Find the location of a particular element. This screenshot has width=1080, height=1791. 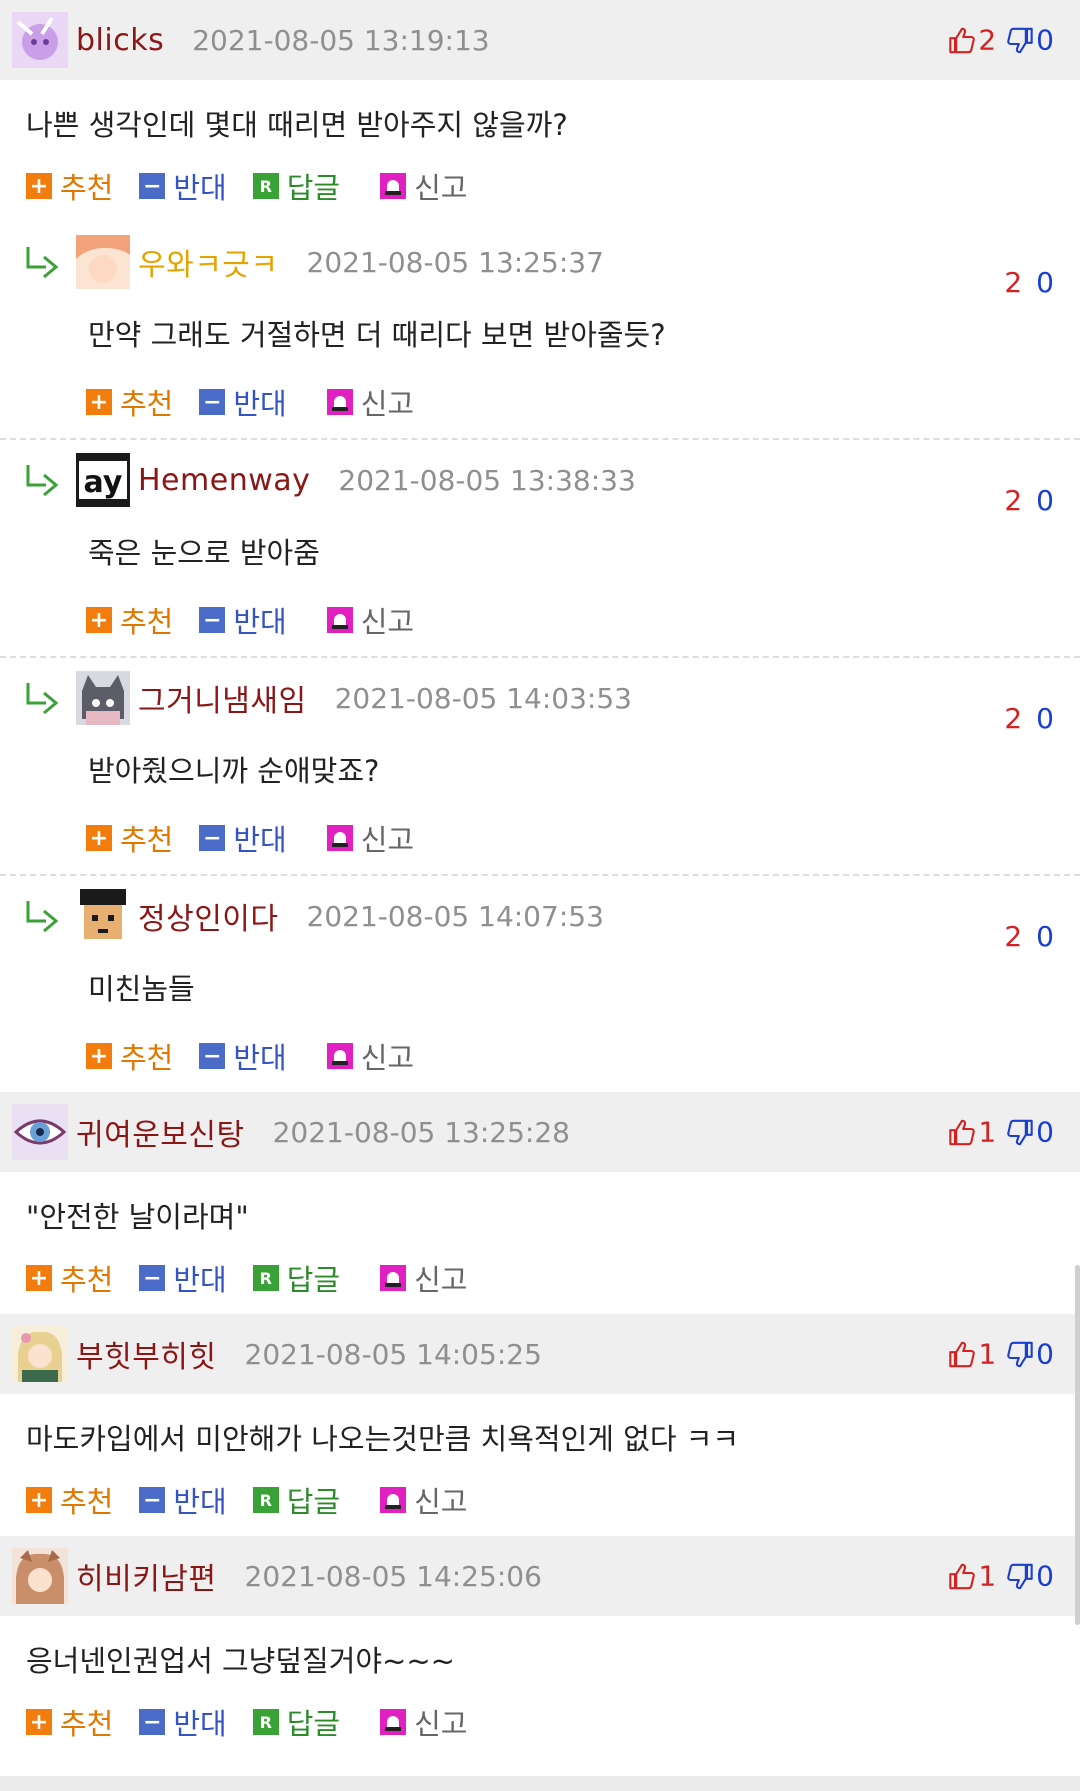

nickname: 그거니냄새임 is located at coordinates (222, 698).